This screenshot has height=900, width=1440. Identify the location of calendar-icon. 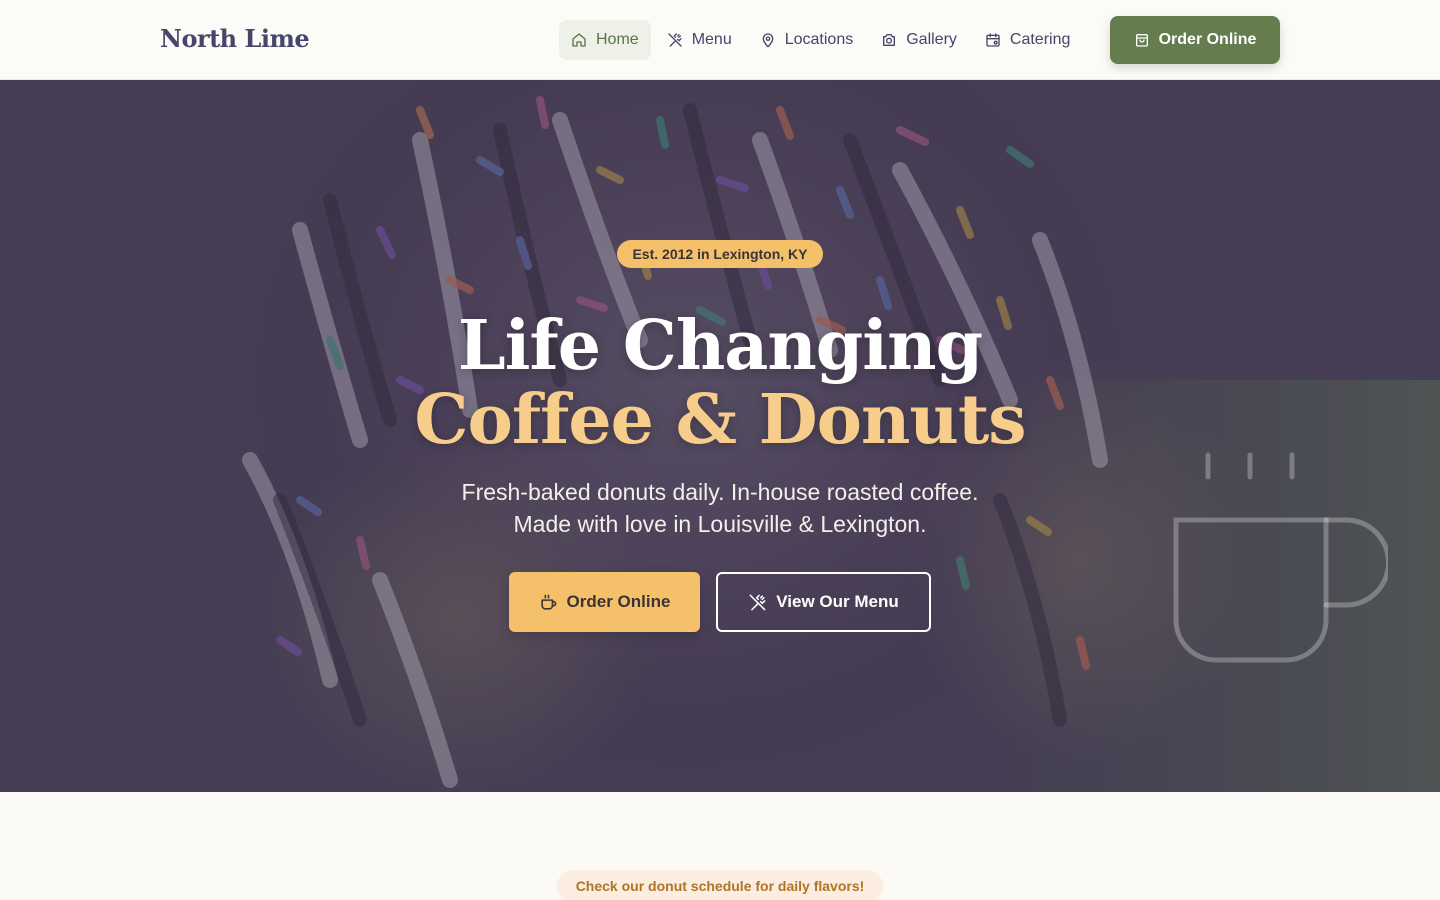
(993, 40).